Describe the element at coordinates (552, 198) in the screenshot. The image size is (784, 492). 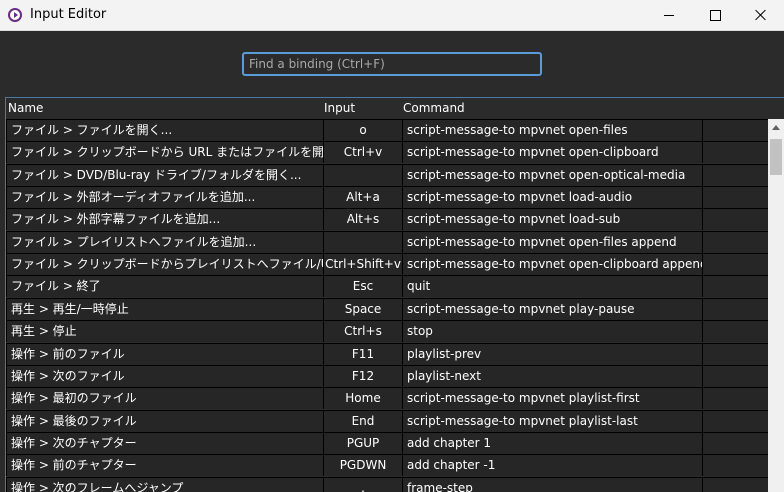
I see `command-cell: script-message-to mpvnet load-audio` at that location.